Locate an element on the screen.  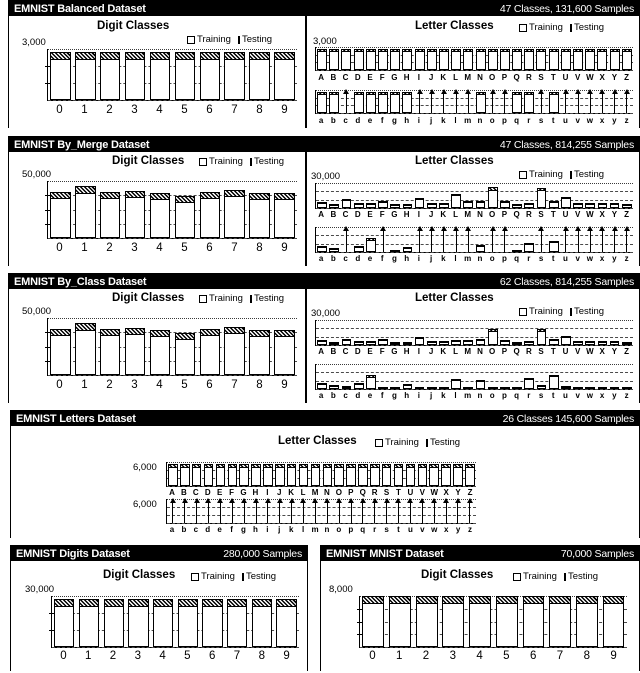
panel-title: EMNIST By_Merge Dataset is located at coordinates (82, 144).